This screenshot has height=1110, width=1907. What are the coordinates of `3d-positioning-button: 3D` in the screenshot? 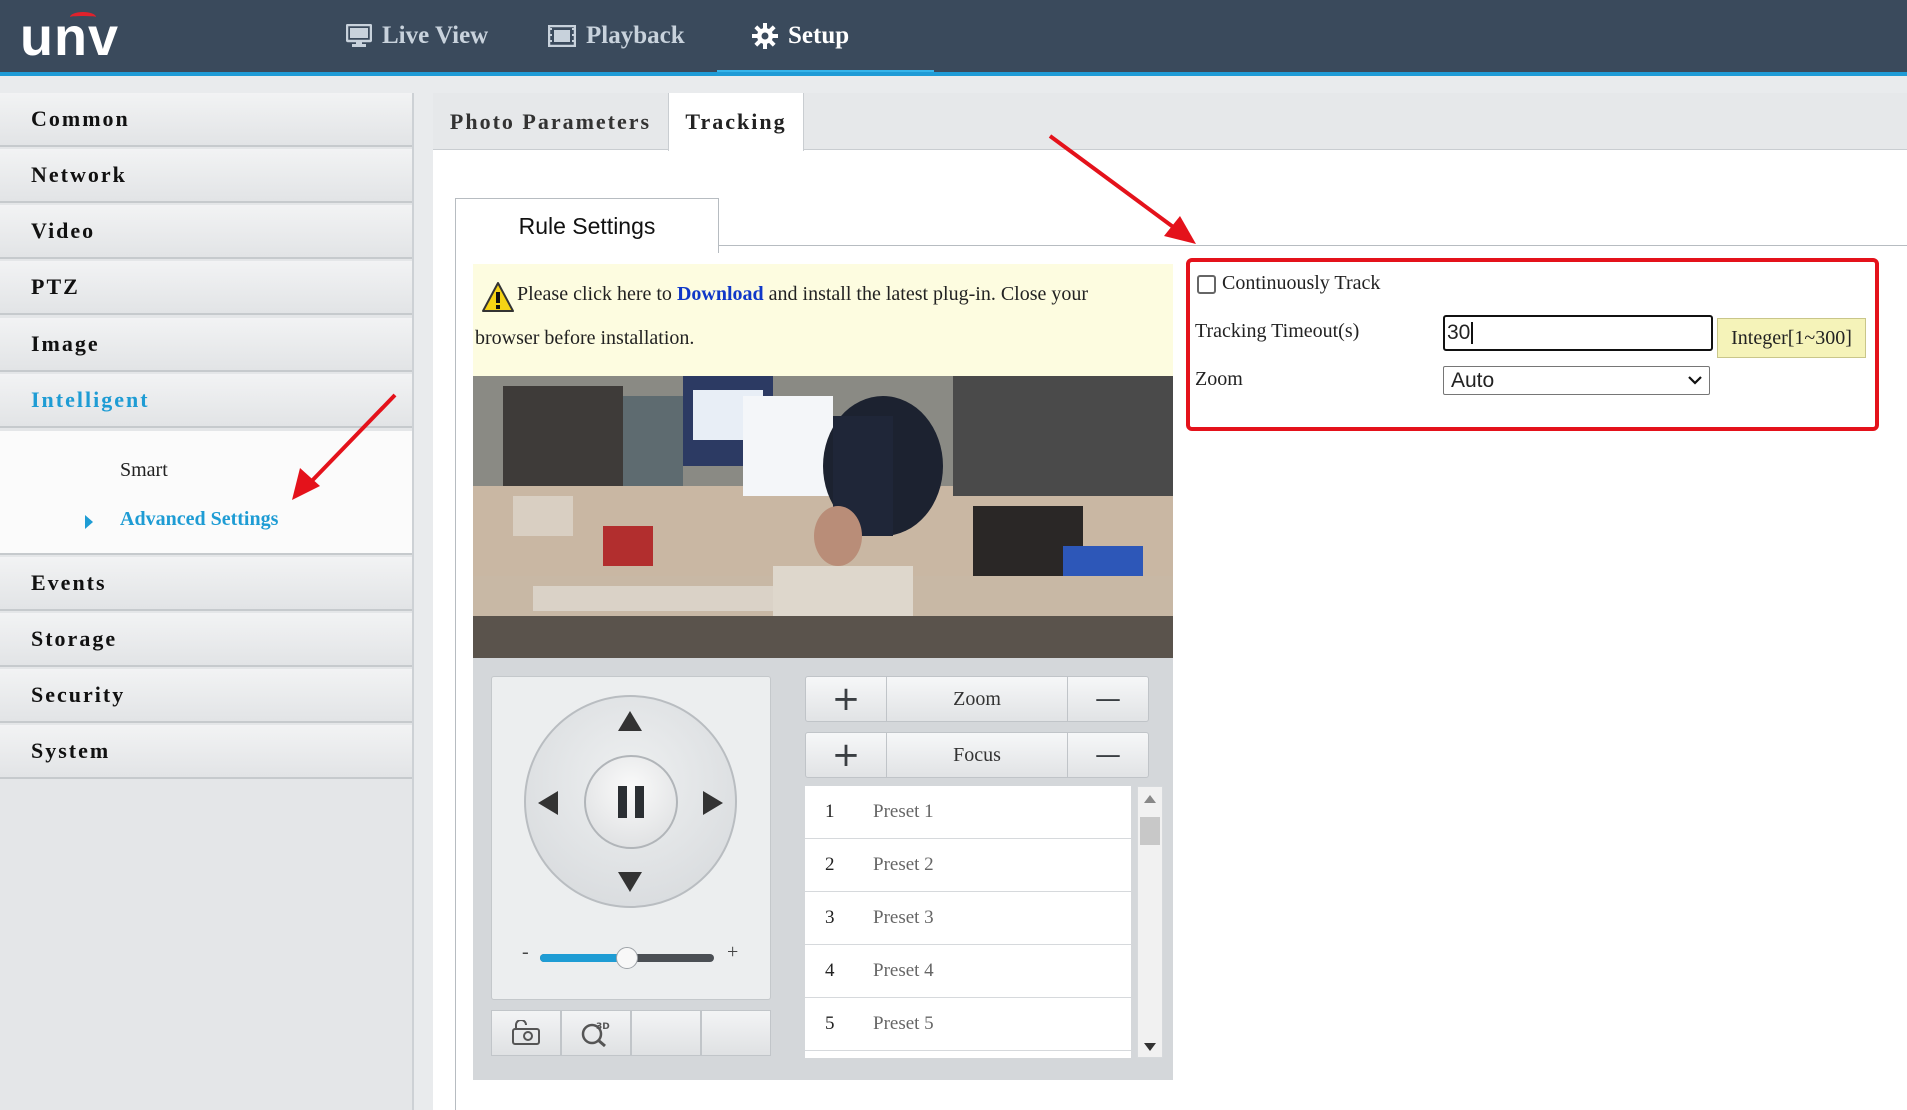 It's located at (596, 1033).